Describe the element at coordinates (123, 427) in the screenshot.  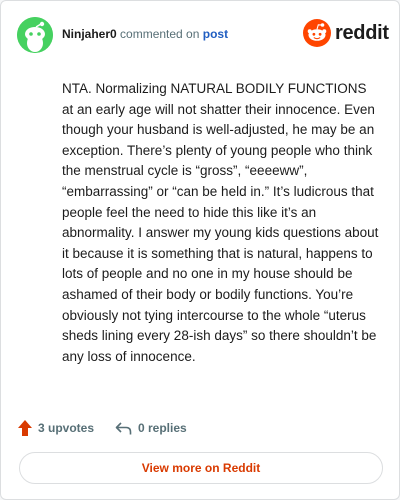
I see `reply-arrow-icon` at that location.